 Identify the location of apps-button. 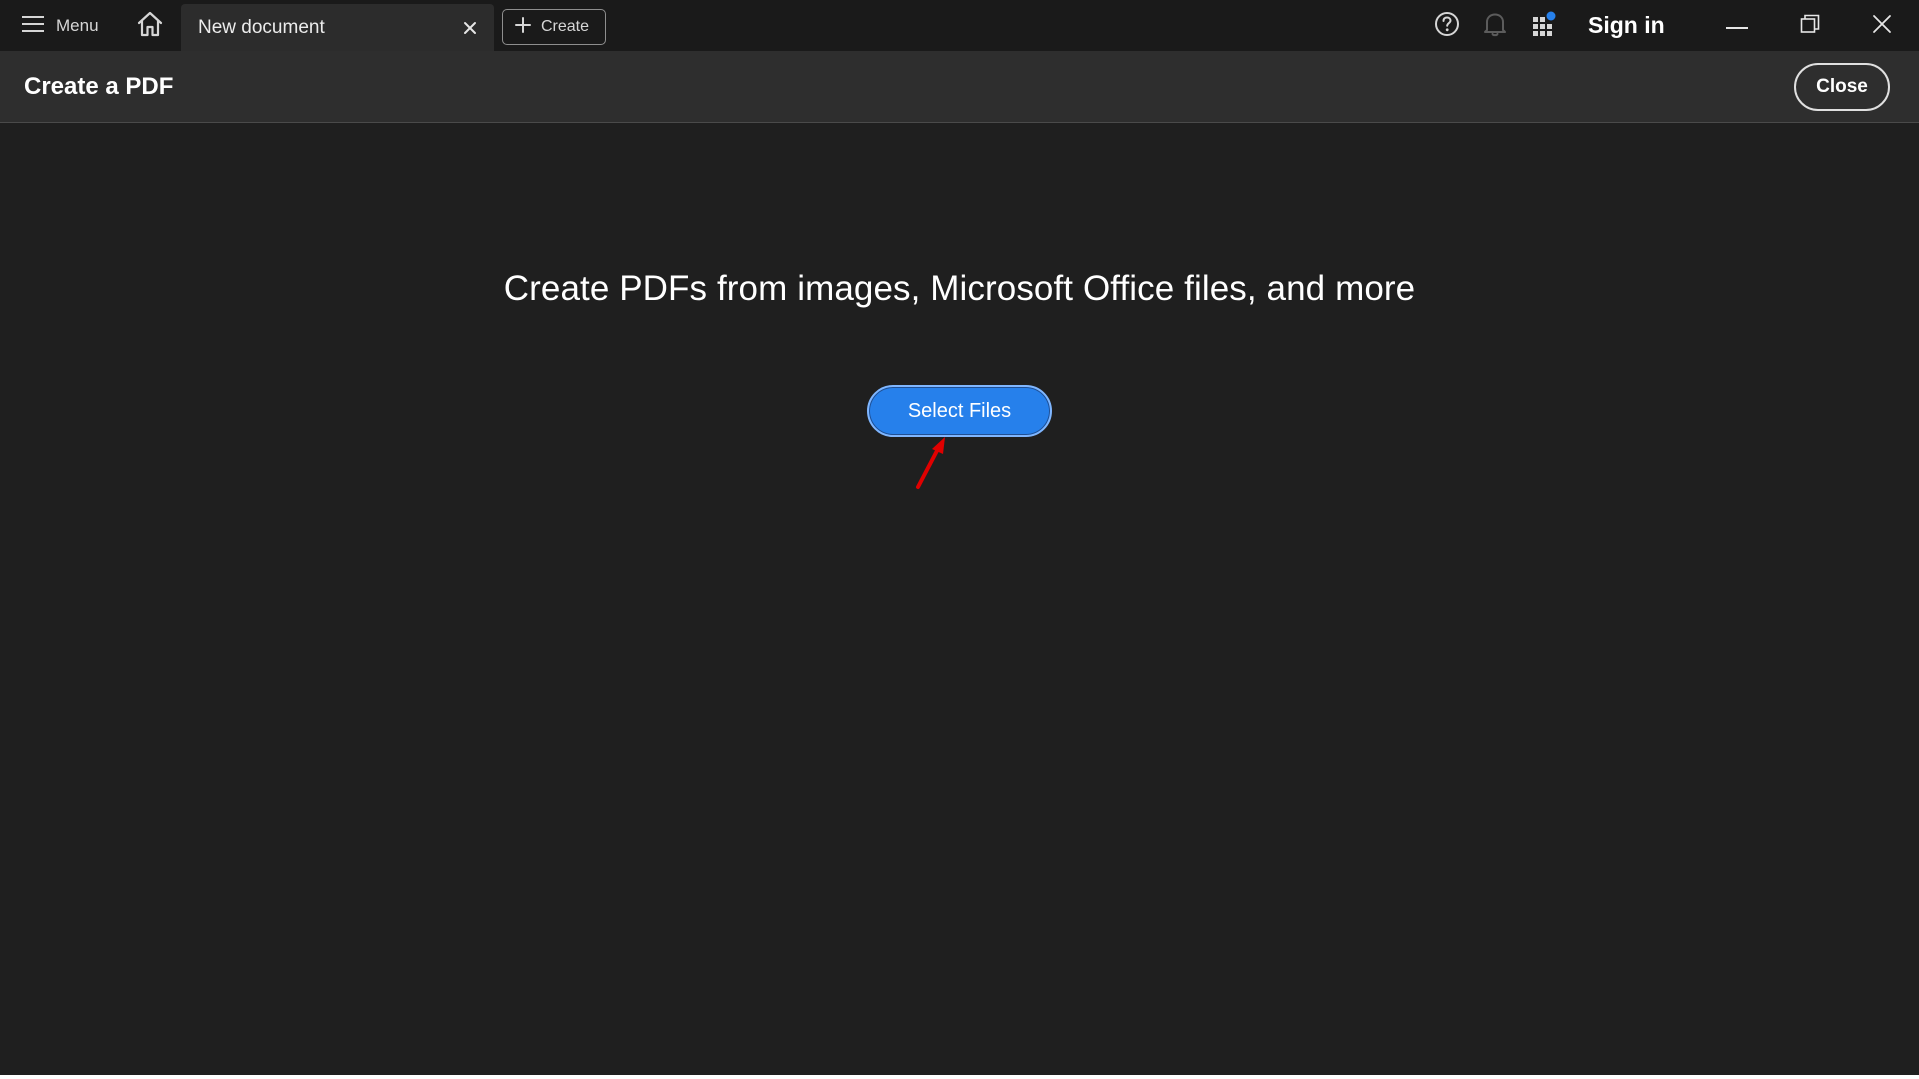
(1544, 26).